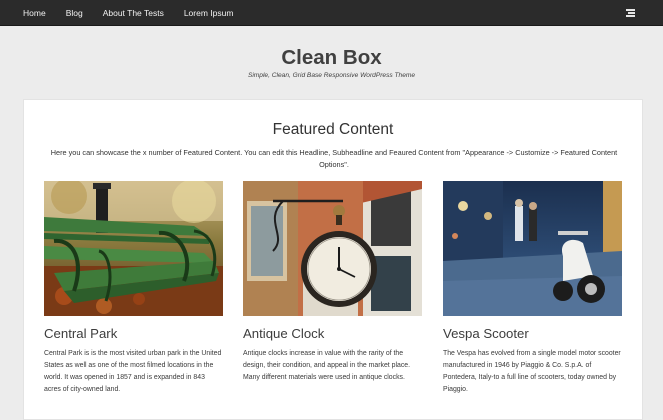  What do you see at coordinates (532, 248) in the screenshot?
I see `vespa-scooter-image` at bounding box center [532, 248].